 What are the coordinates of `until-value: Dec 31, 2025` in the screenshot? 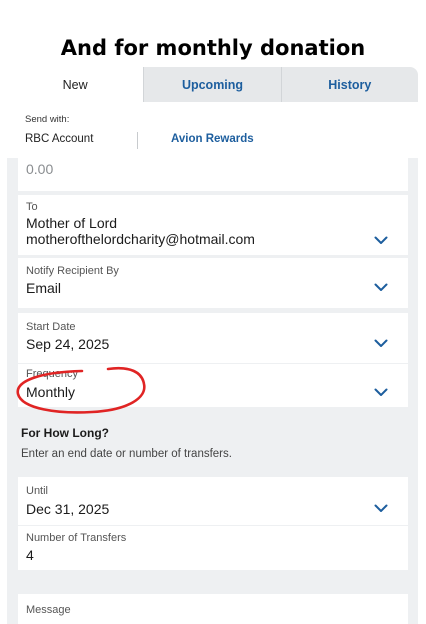 It's located at (68, 509).